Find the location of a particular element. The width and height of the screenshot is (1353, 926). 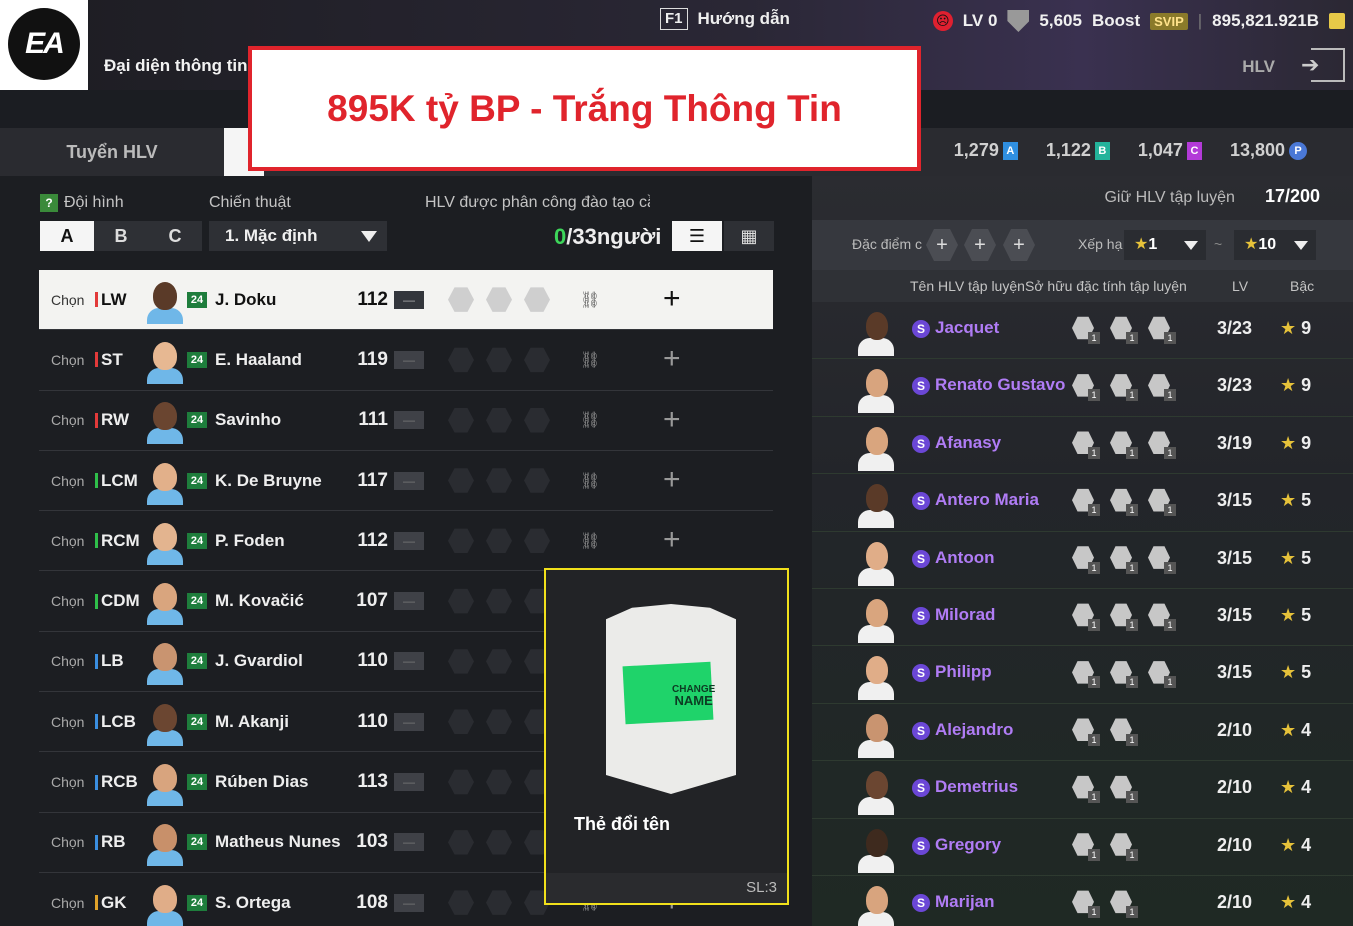

position-label: RCB is located at coordinates (120, 782).